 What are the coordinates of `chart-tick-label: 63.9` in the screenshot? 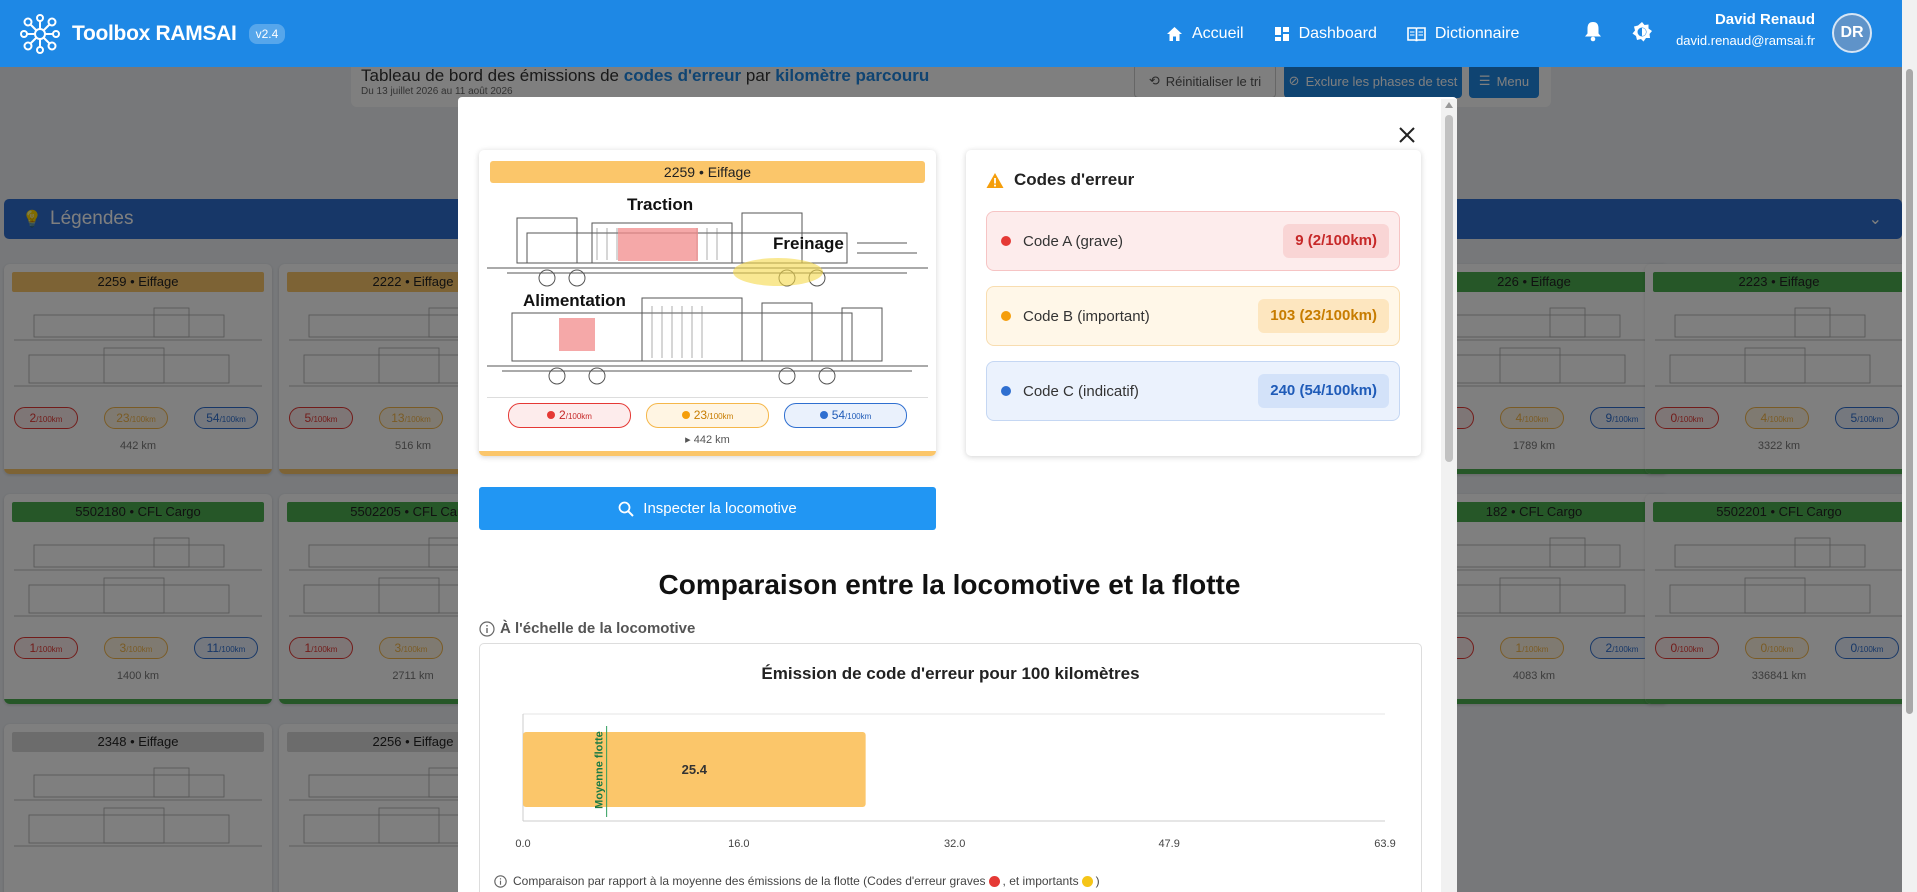 It's located at (1384, 844).